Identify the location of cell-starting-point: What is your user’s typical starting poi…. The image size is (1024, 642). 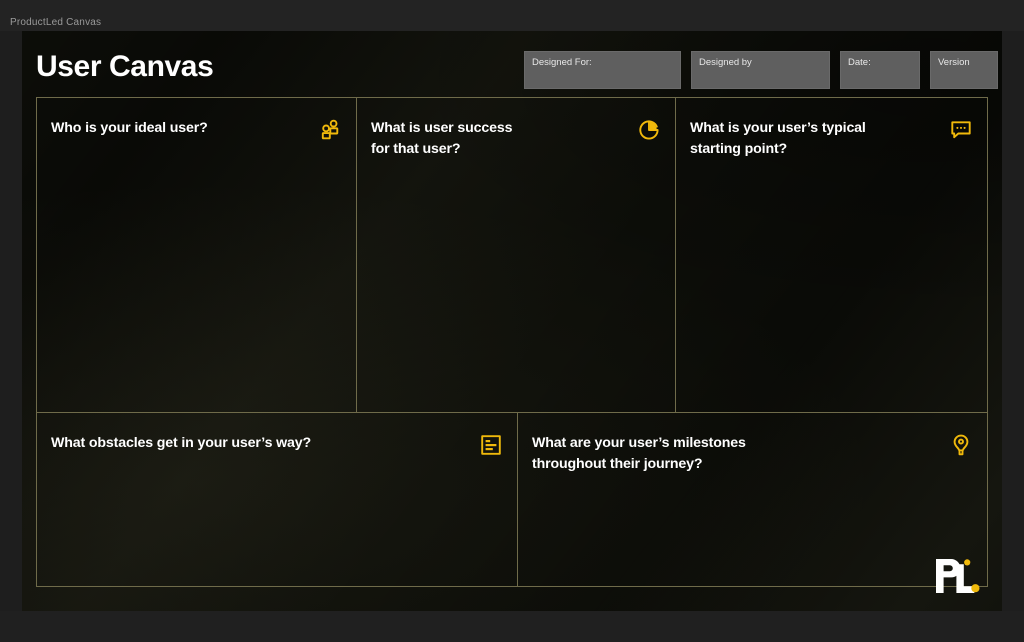
(831, 255).